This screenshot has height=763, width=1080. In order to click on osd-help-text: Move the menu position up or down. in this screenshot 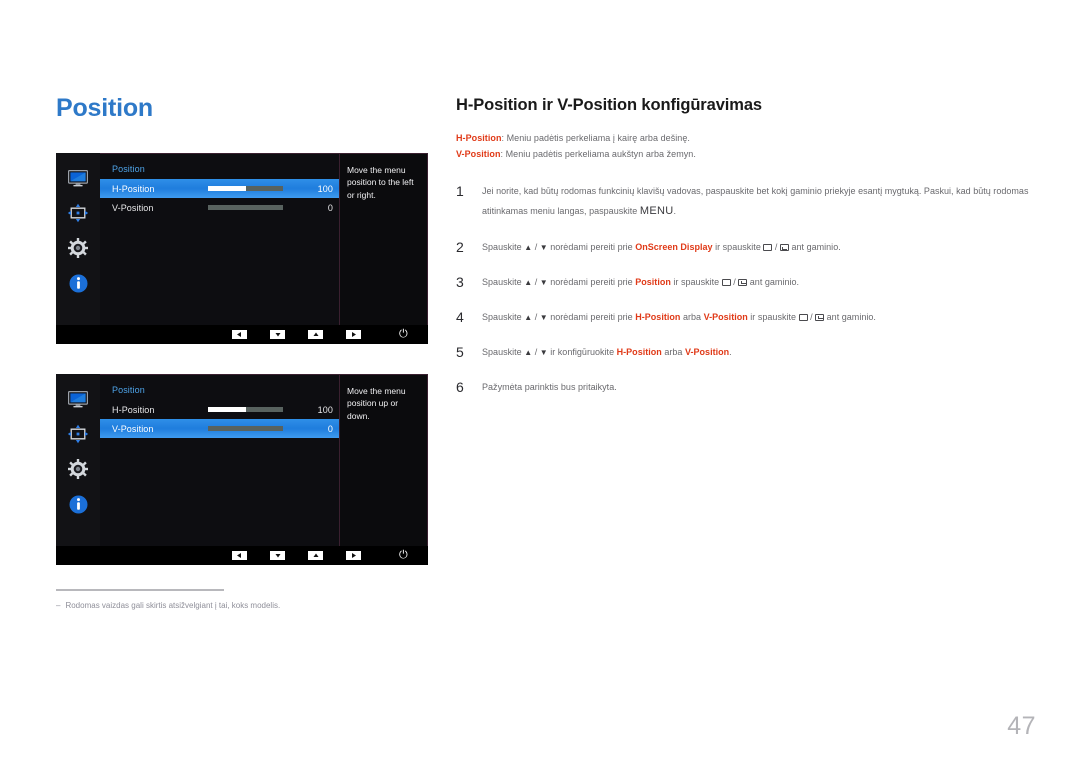, I will do `click(384, 460)`.